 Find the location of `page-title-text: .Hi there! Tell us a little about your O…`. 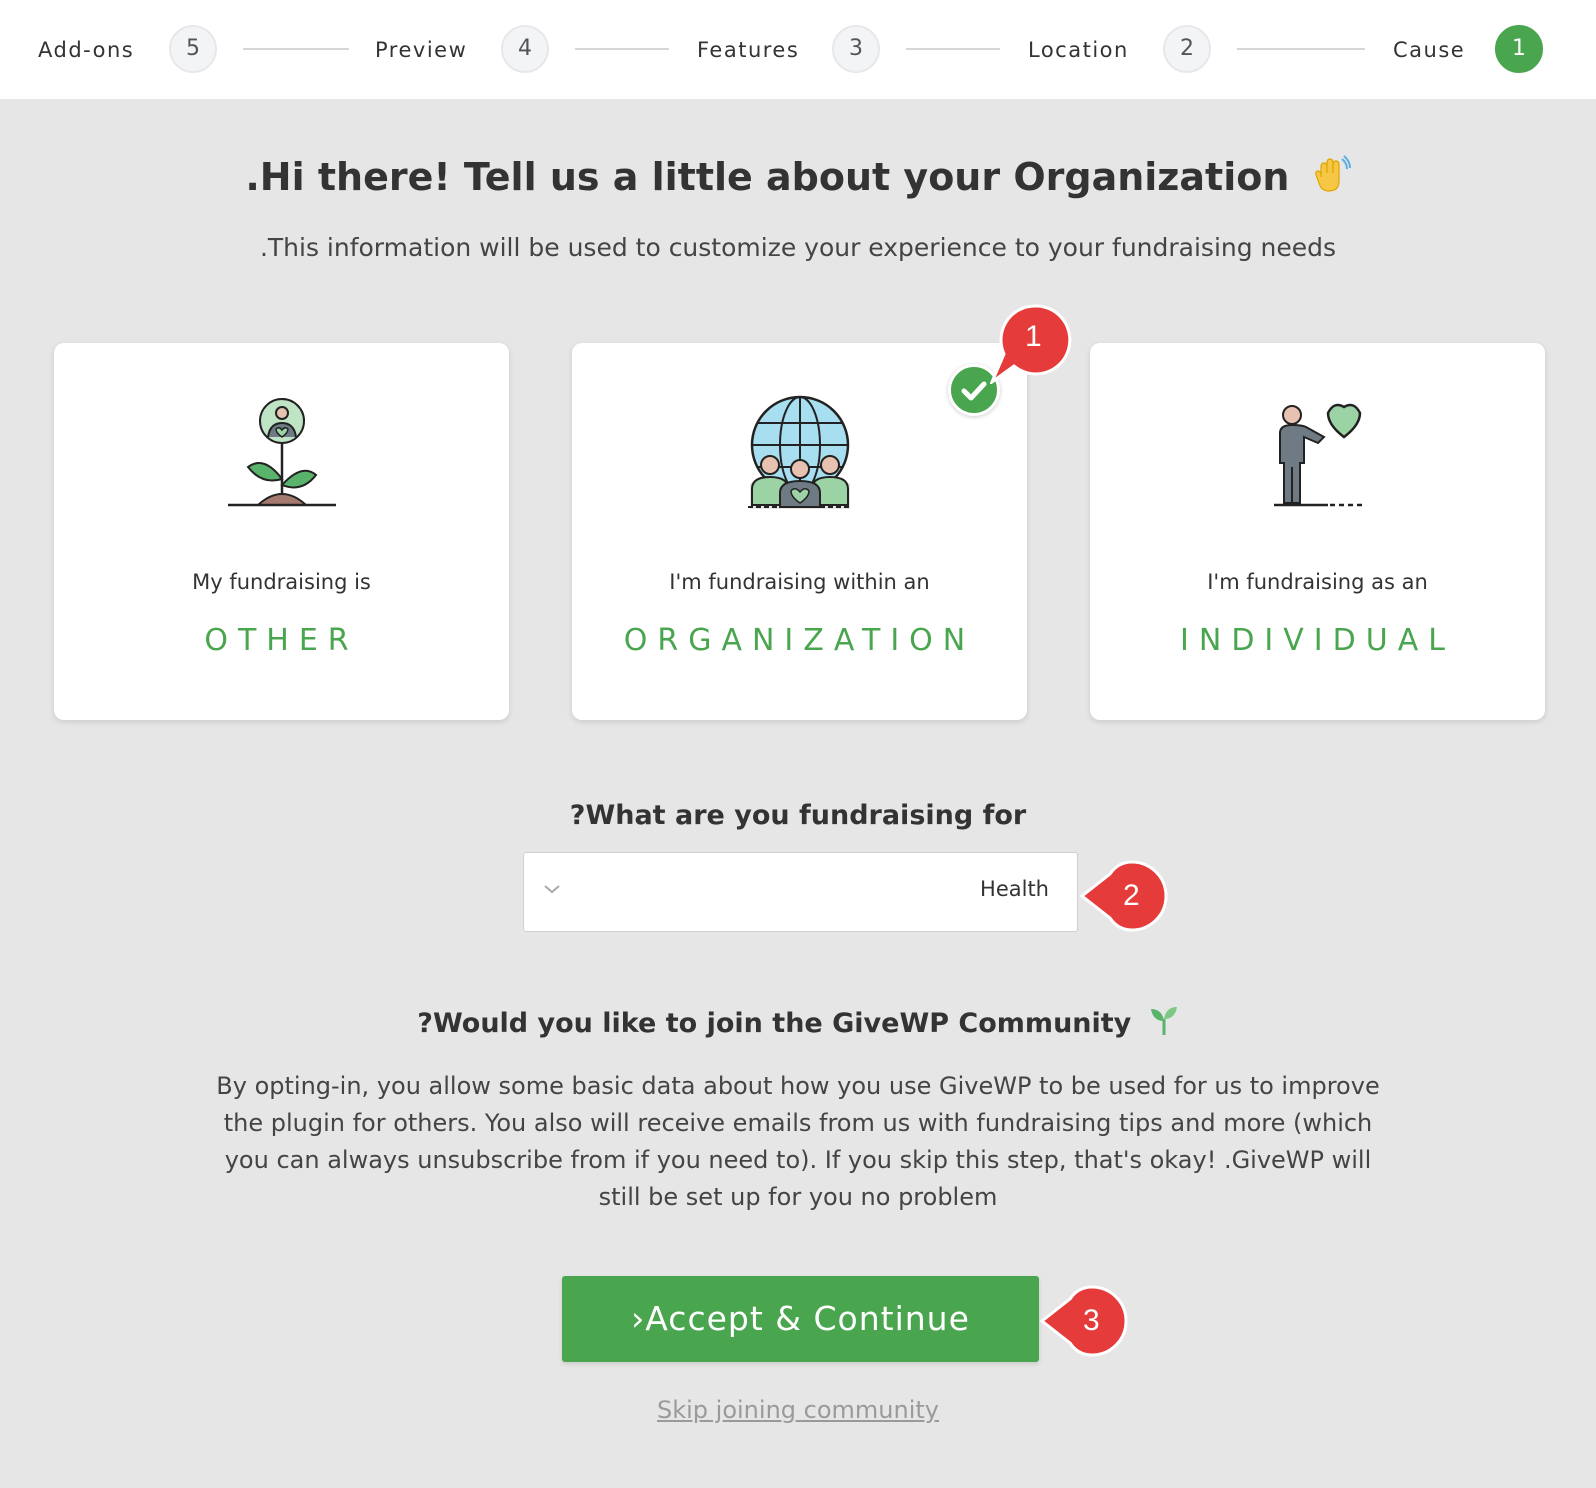

page-title-text: .Hi there! Tell us a little about your O… is located at coordinates (767, 177).